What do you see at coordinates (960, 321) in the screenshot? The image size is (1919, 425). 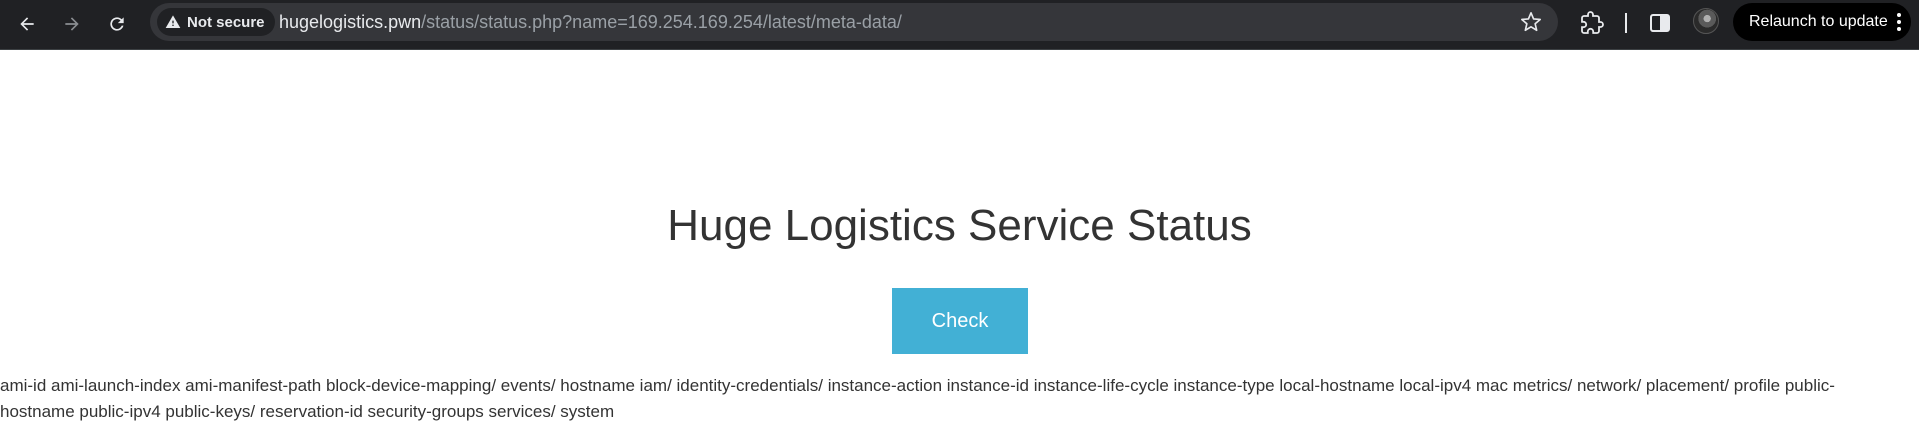 I see `check-button: Check` at bounding box center [960, 321].